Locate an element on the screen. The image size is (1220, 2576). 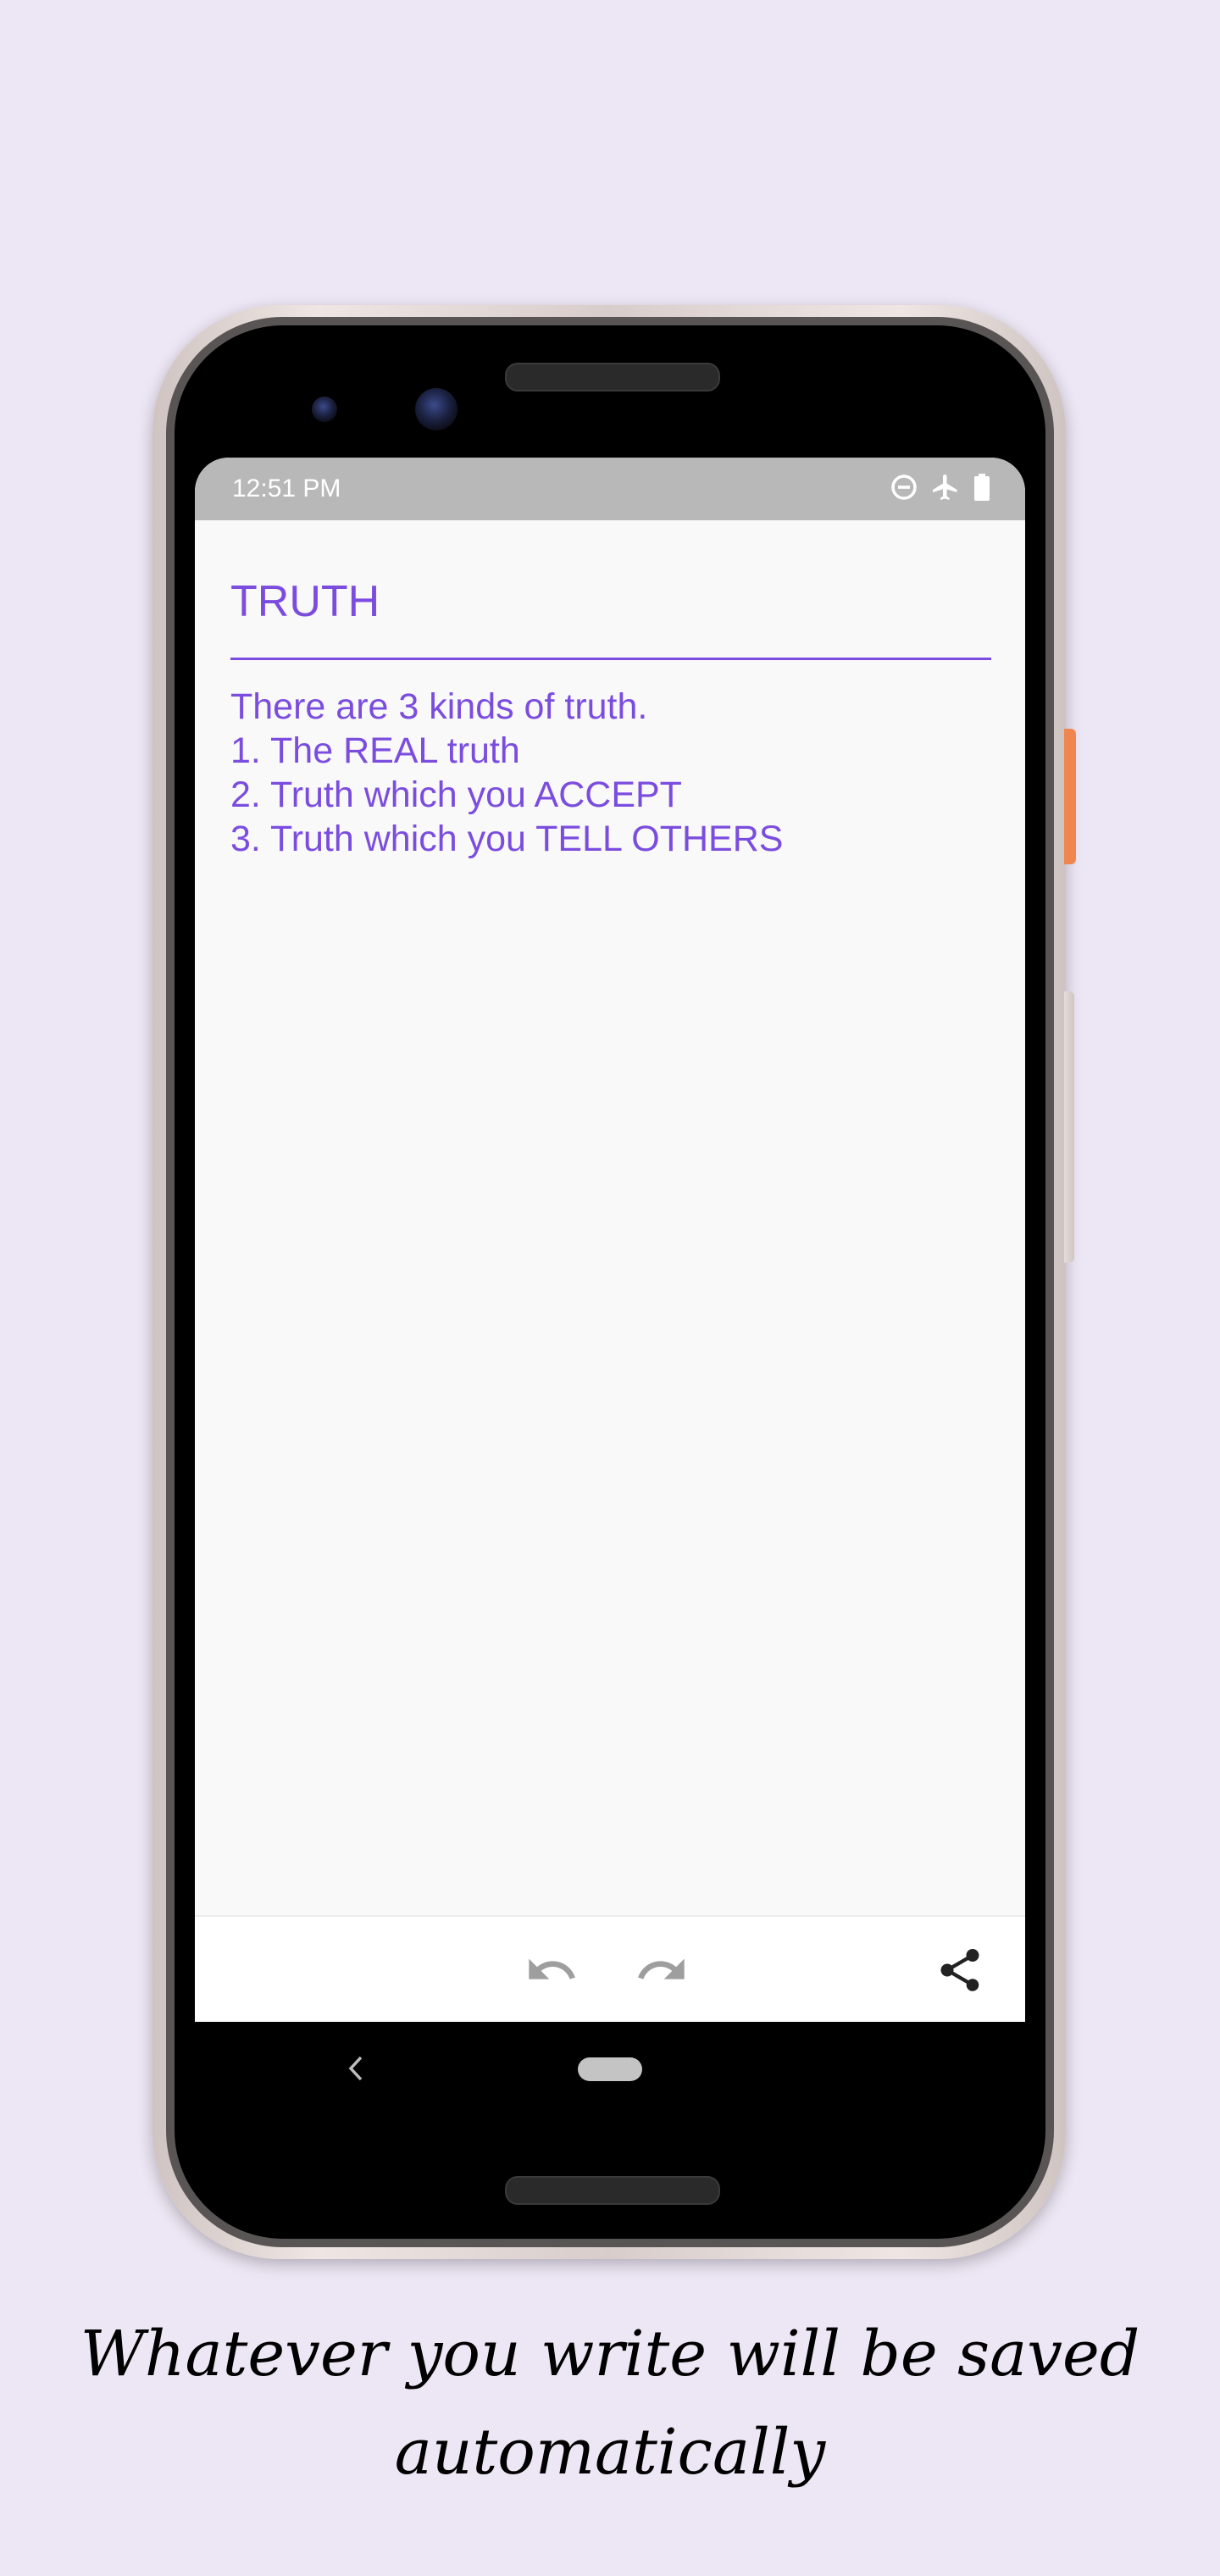
note-line: 2. Truth which you ACCEPT is located at coordinates (456, 794).